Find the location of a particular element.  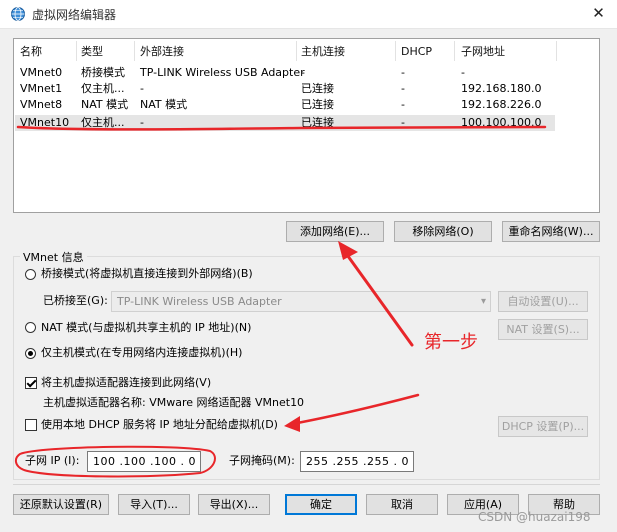

bridged-to-label: 已桥接至(G): is located at coordinates (75, 300).